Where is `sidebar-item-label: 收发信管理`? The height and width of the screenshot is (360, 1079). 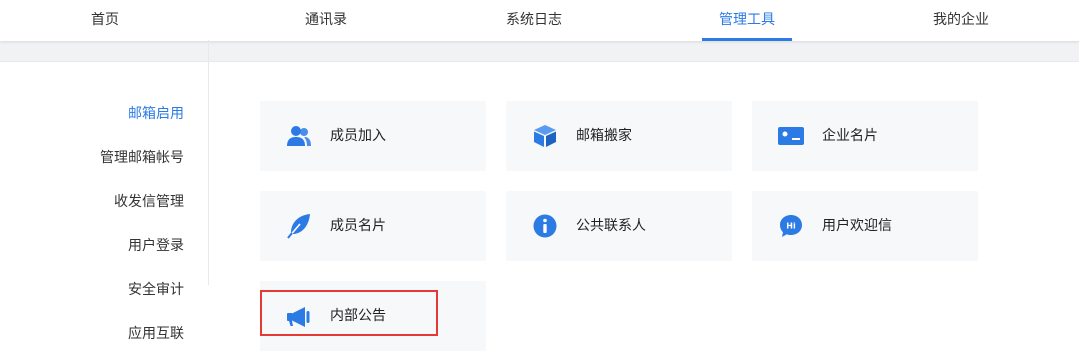 sidebar-item-label: 收发信管理 is located at coordinates (149, 202).